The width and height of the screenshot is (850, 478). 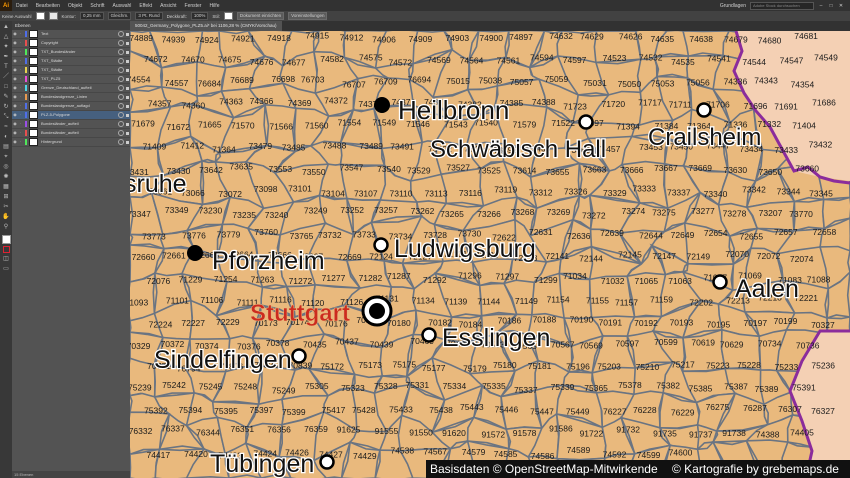 What do you see at coordinates (733, 6) in the screenshot?
I see `workspace-switcher: Grundlagen` at bounding box center [733, 6].